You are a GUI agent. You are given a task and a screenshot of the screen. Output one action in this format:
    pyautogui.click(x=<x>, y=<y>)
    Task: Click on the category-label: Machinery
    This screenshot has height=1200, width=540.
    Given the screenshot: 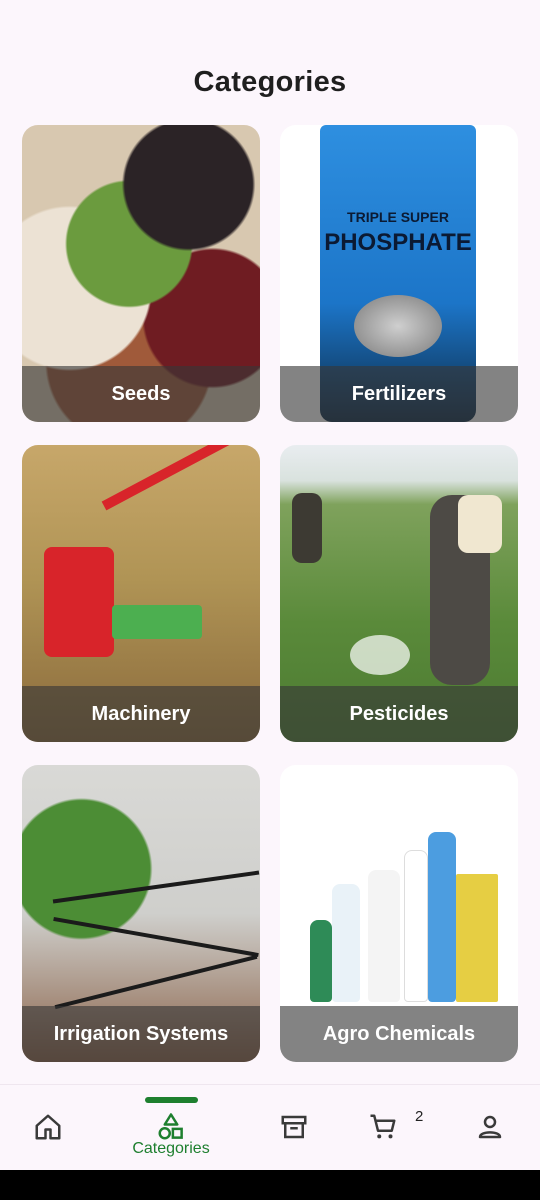 What is the action you would take?
    pyautogui.click(x=141, y=714)
    